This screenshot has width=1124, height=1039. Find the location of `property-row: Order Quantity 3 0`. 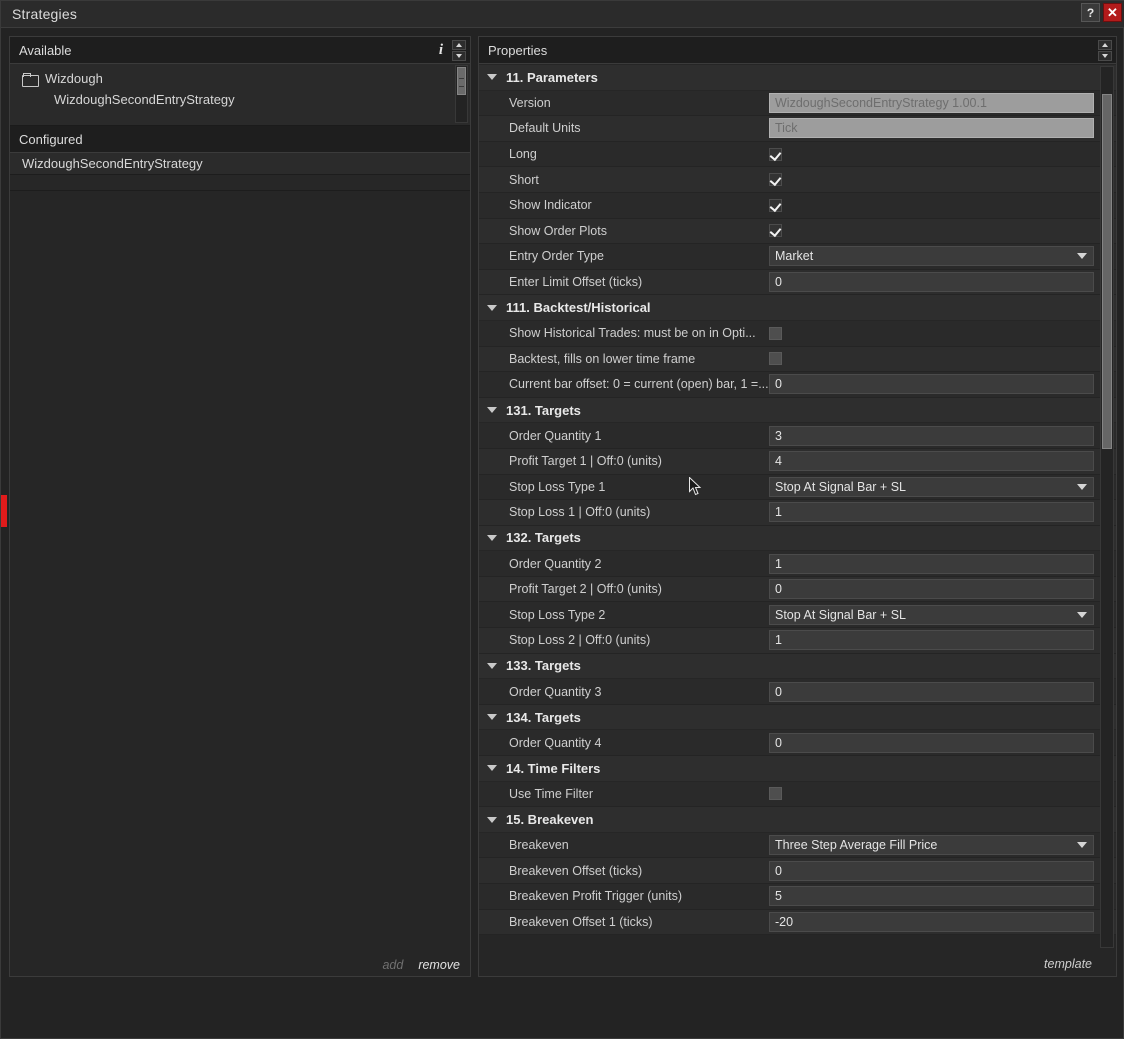

property-row: Order Quantity 3 0 is located at coordinates (797, 692).